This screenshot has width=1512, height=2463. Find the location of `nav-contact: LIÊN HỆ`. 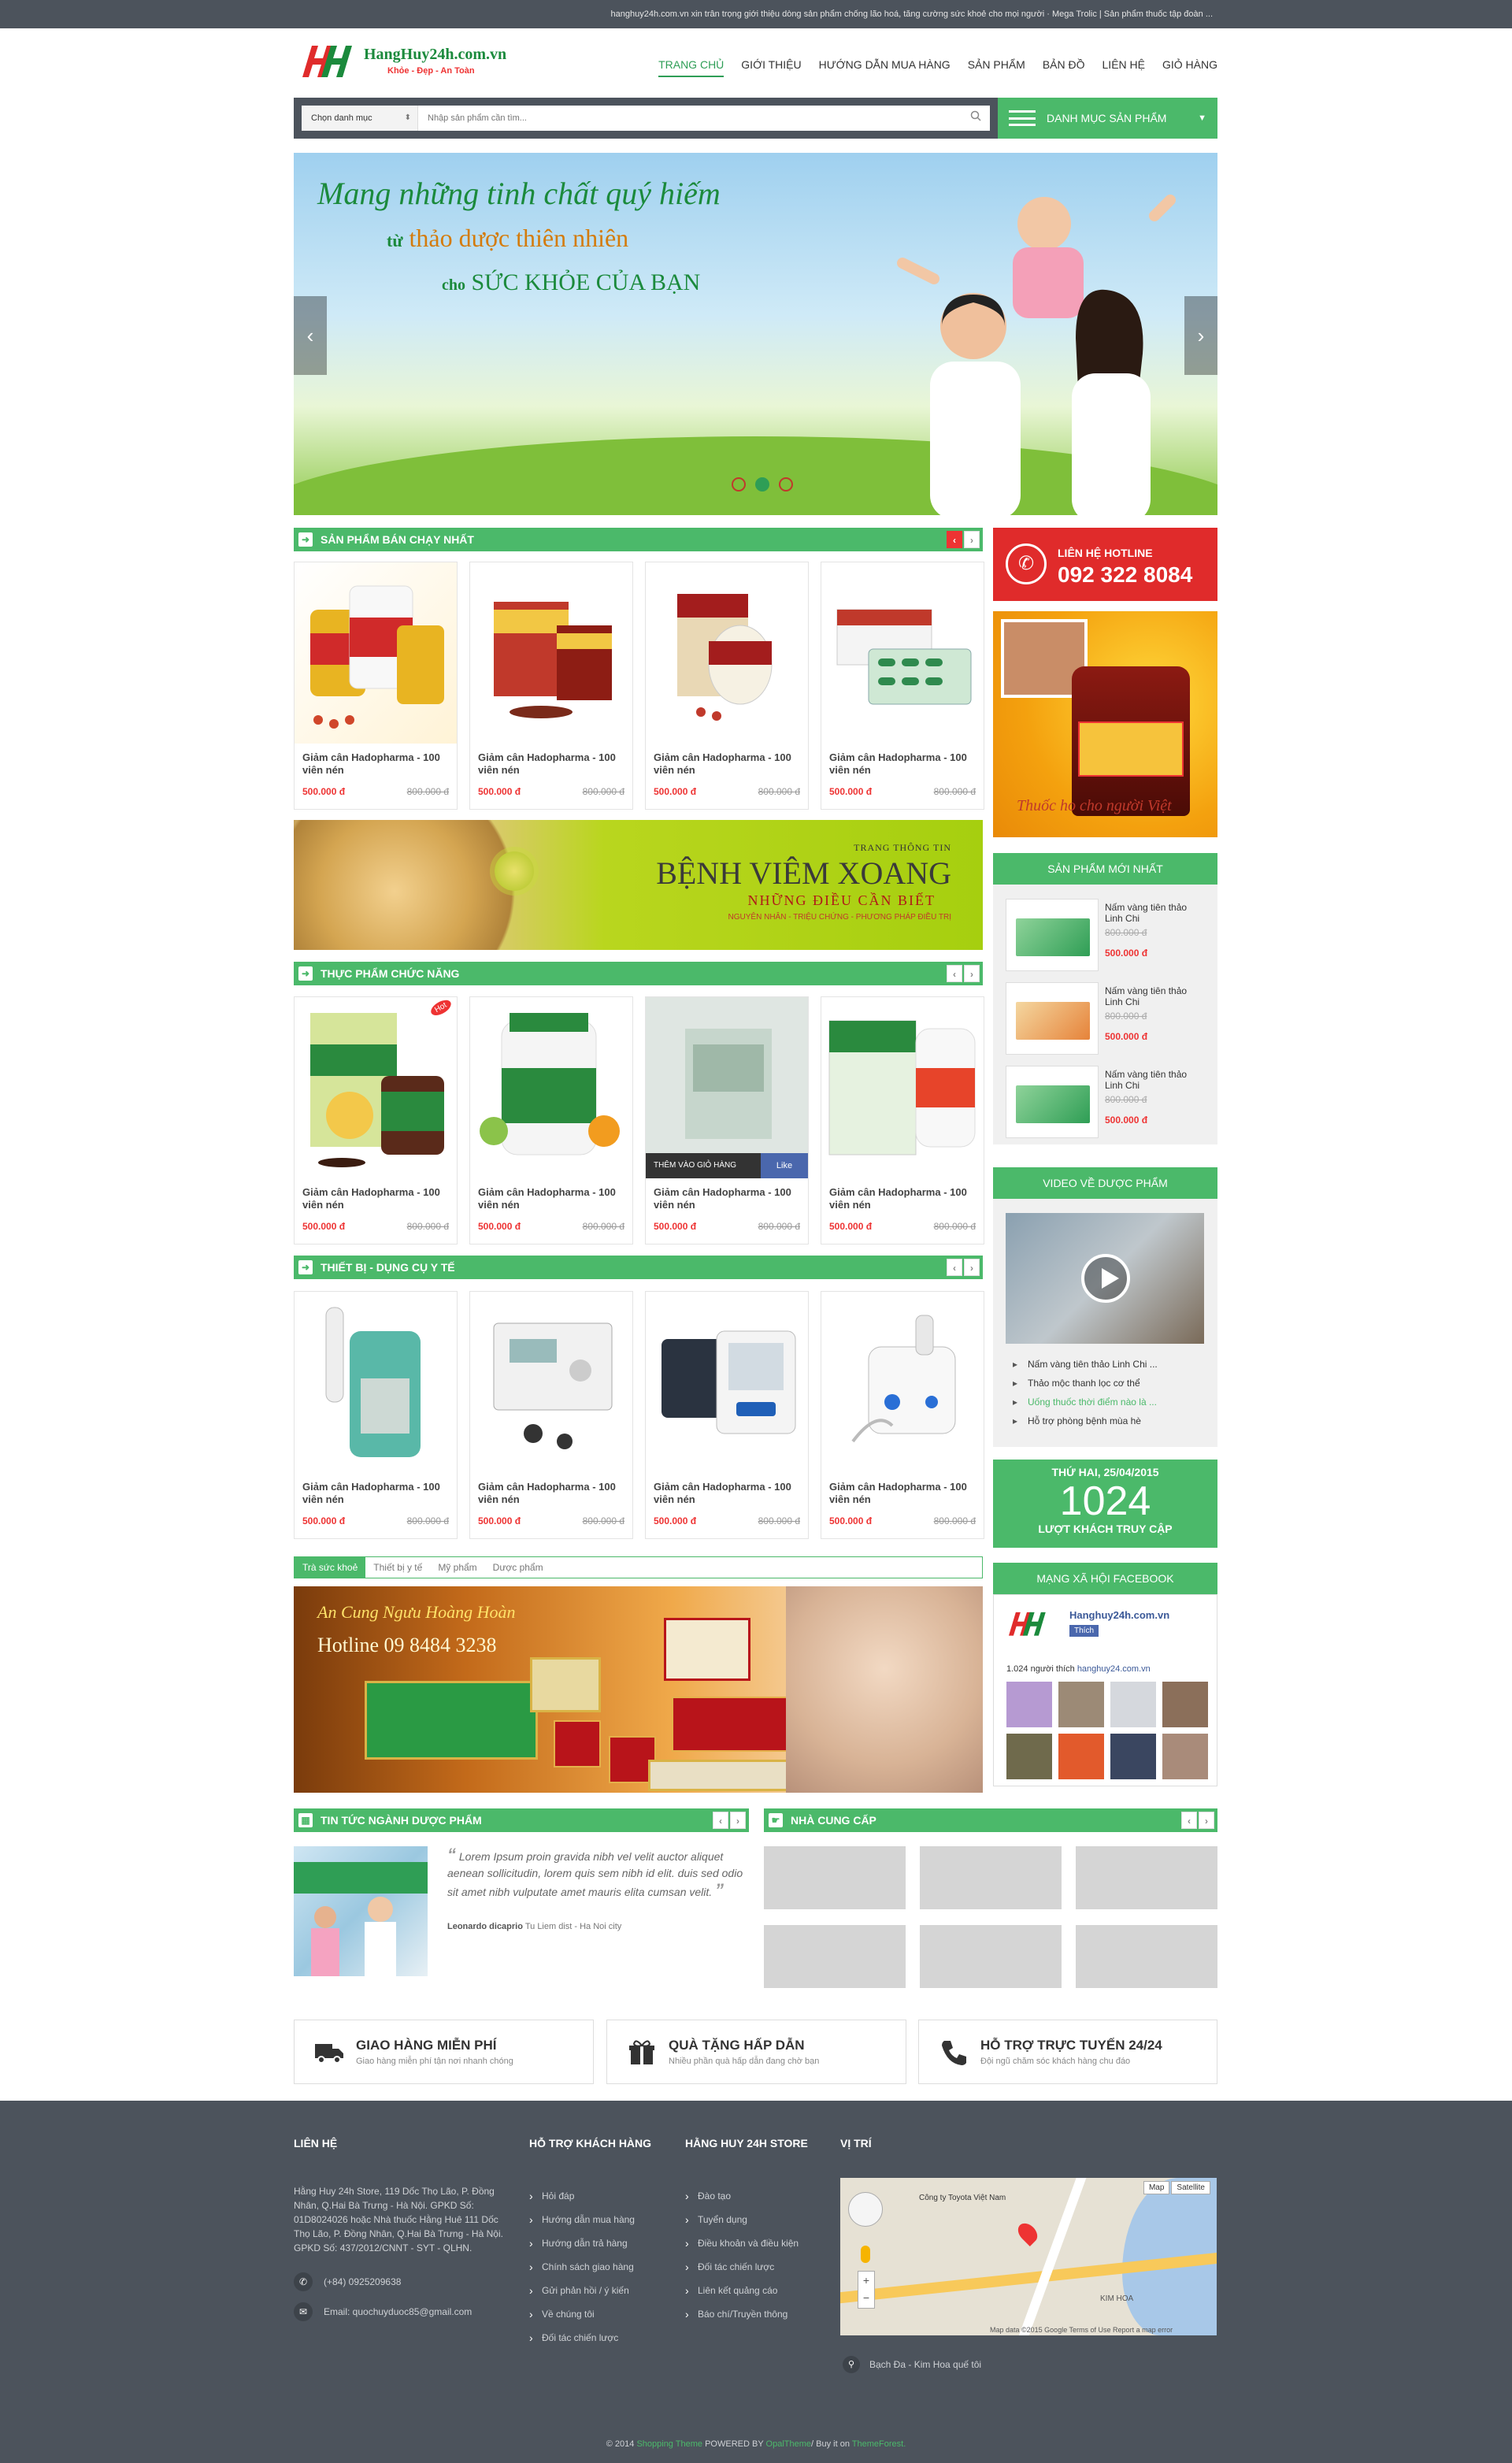

nav-contact: LIÊN HỆ is located at coordinates (1123, 67).